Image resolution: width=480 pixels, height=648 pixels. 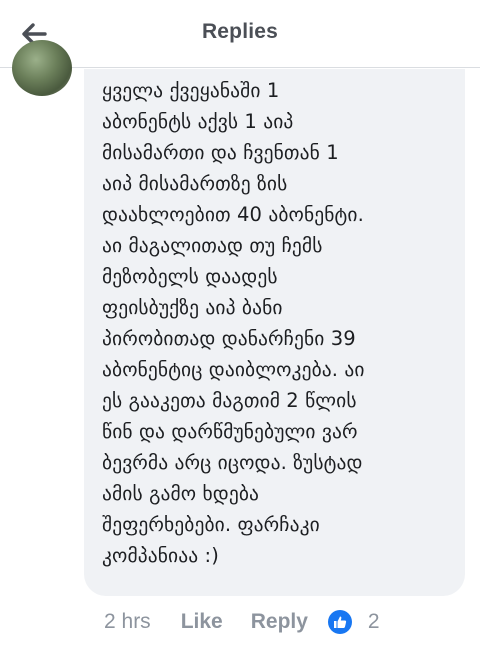 I want to click on comment-actions: 2 hrs Like Reply 2, so click(x=289, y=622).